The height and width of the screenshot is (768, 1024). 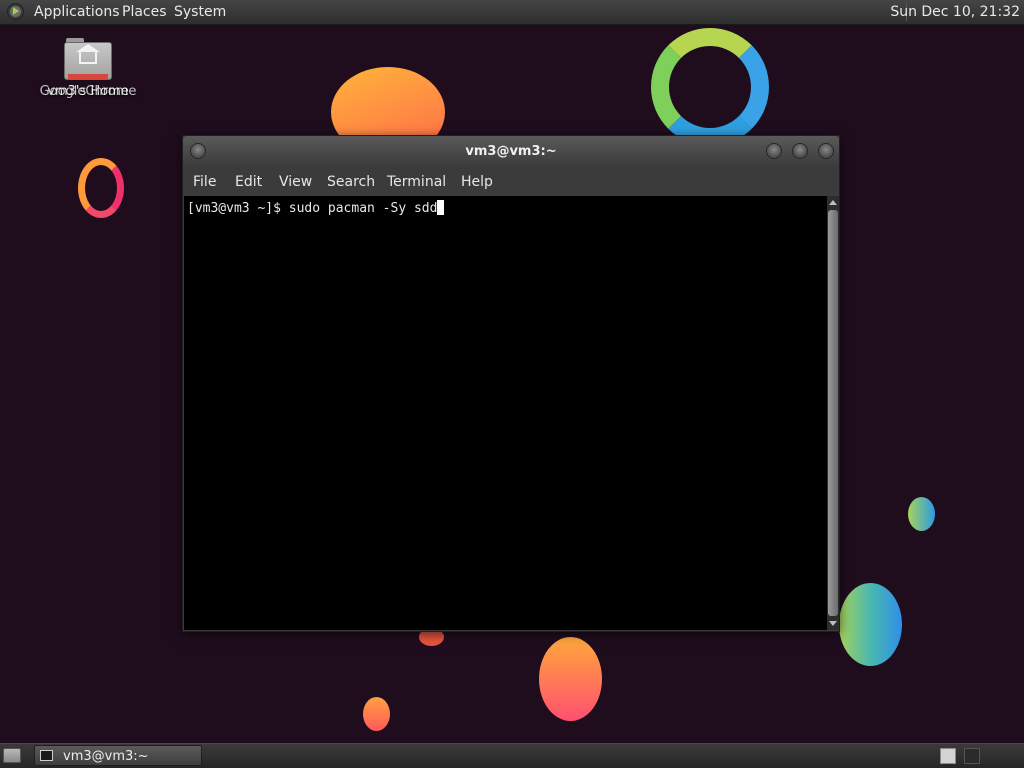 I want to click on taskbar-button-label: vm3@vm3:~, so click(x=106, y=756).